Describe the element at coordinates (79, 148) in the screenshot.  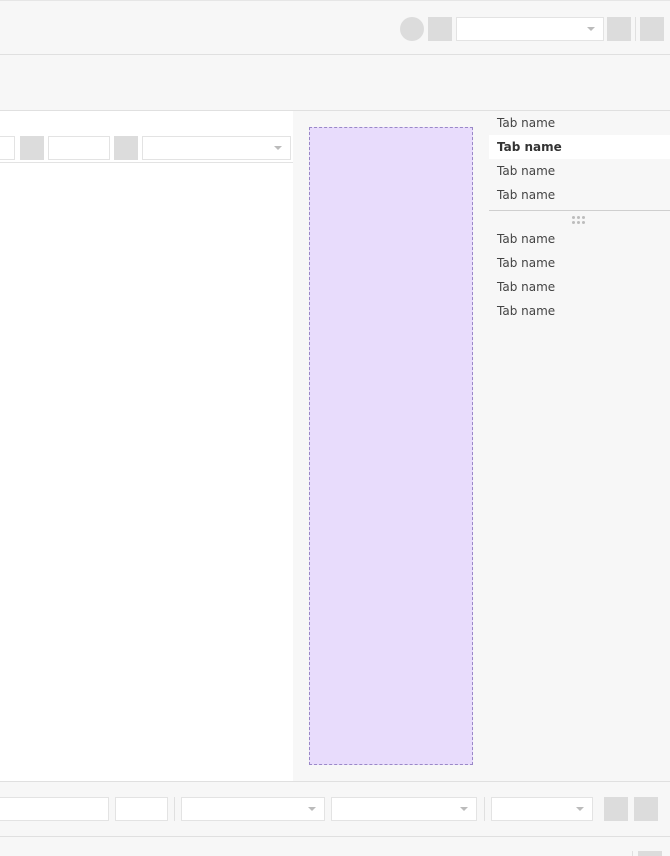
I see `canvas-field-b` at that location.